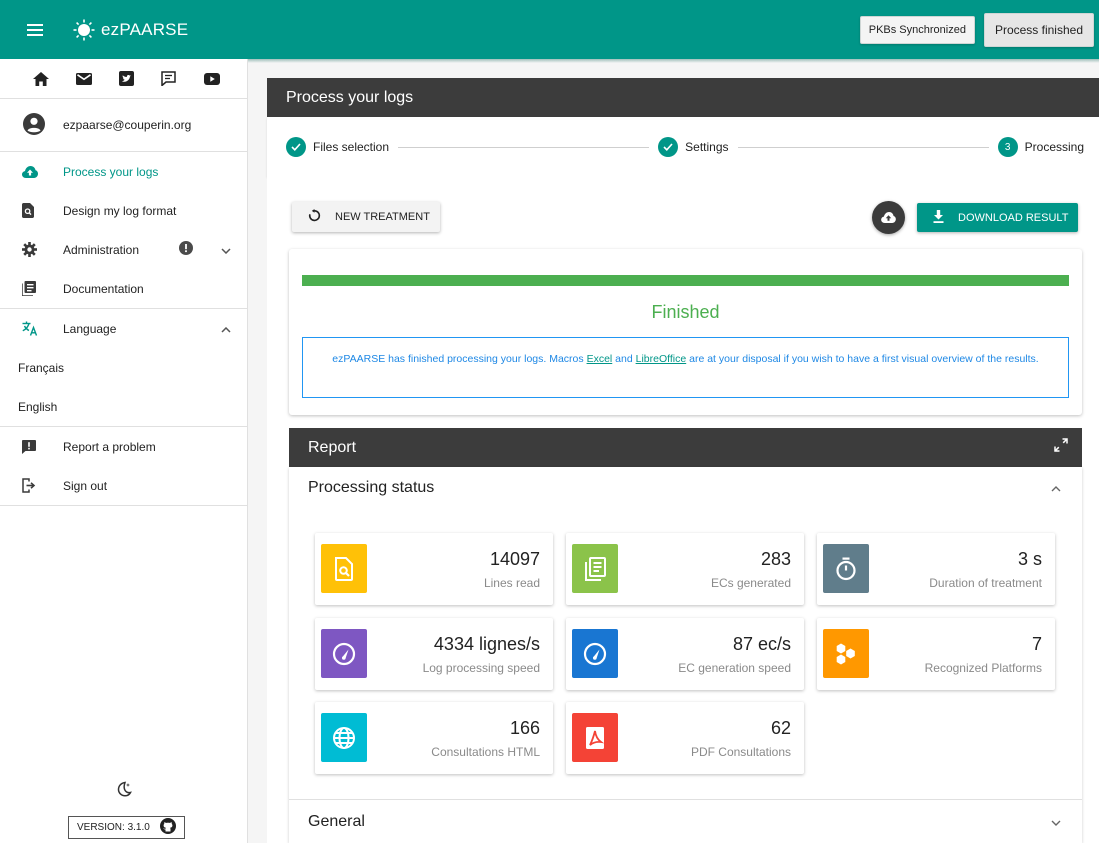  Describe the element at coordinates (111, 171) in the screenshot. I see `sidebar-item-label: Process your logs` at that location.